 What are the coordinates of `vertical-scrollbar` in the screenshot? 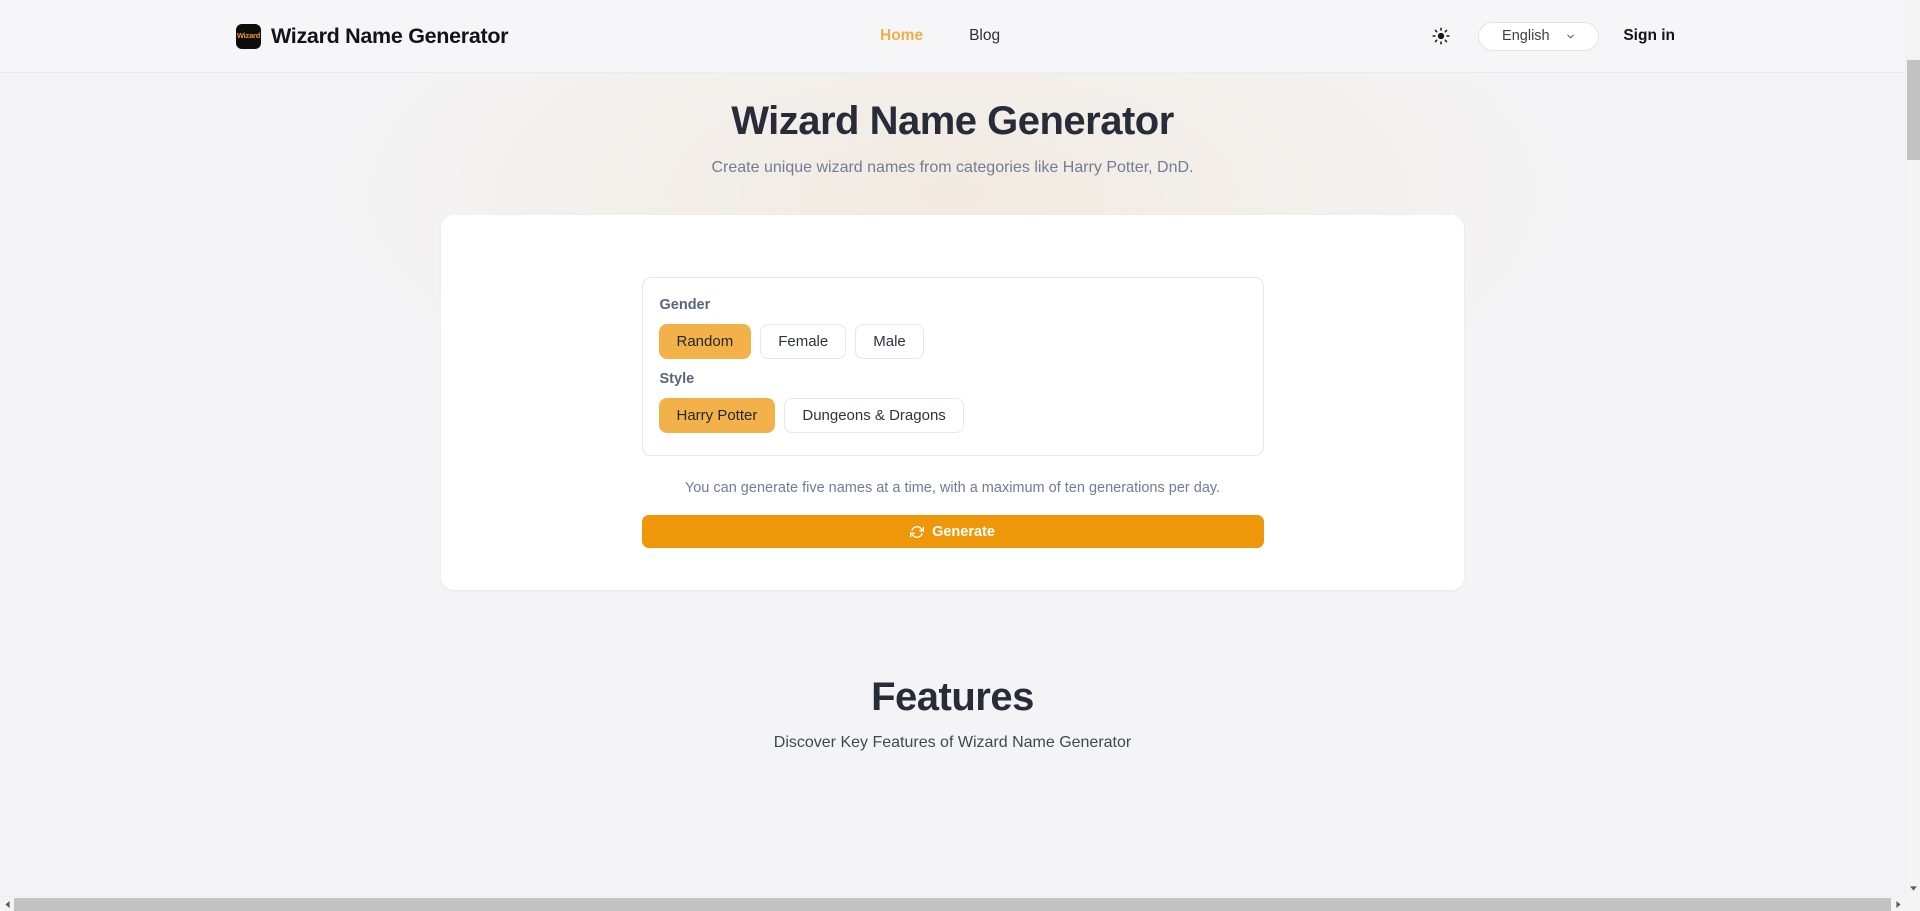 It's located at (1912, 448).